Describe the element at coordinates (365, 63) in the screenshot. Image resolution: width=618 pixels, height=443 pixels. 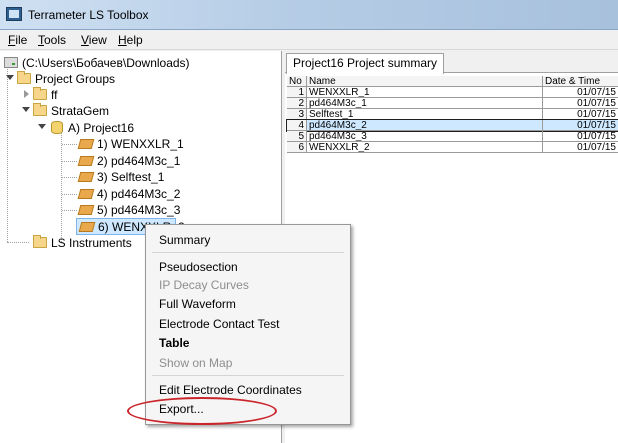
I see `tab-project-summary: Project16 Project summary` at that location.